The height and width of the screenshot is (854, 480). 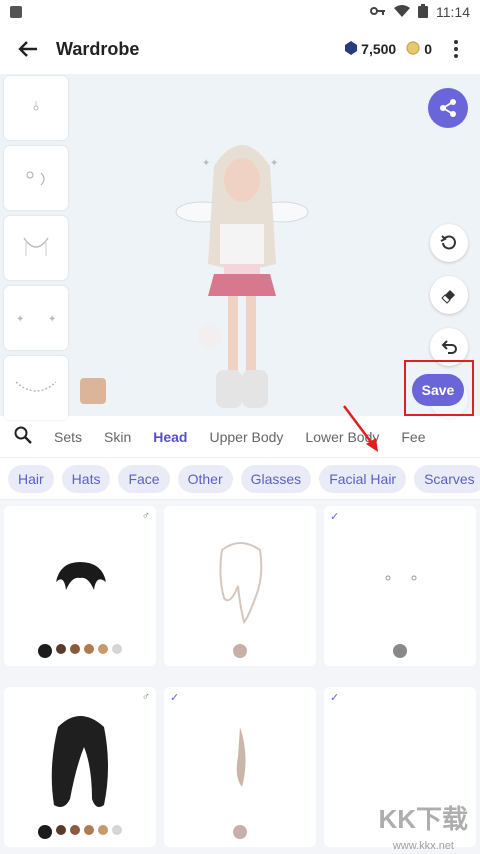 I want to click on chip-face: Face, so click(x=144, y=478).